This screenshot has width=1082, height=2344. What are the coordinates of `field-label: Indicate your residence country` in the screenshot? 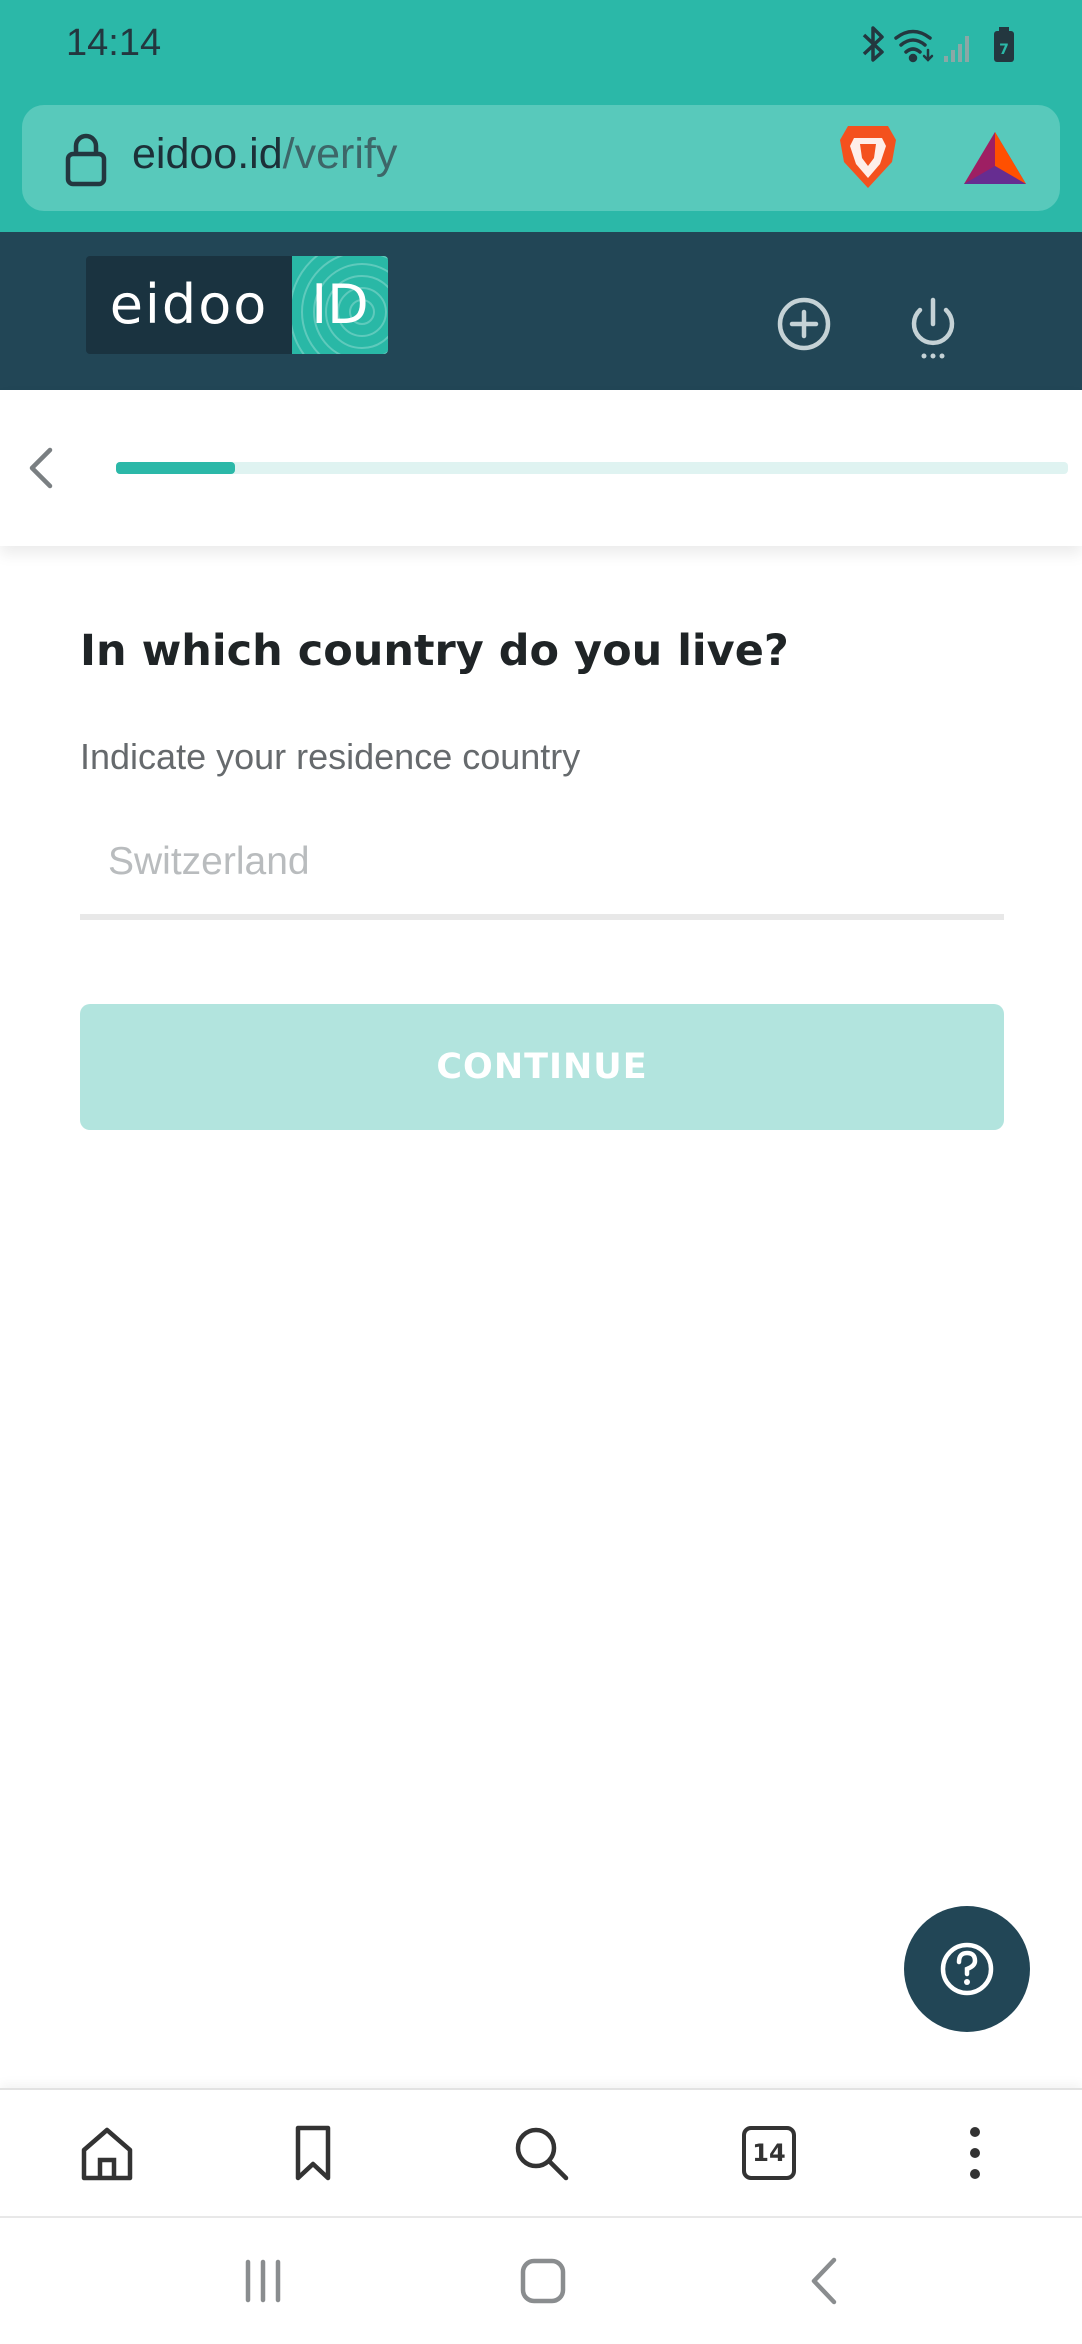 It's located at (330, 756).